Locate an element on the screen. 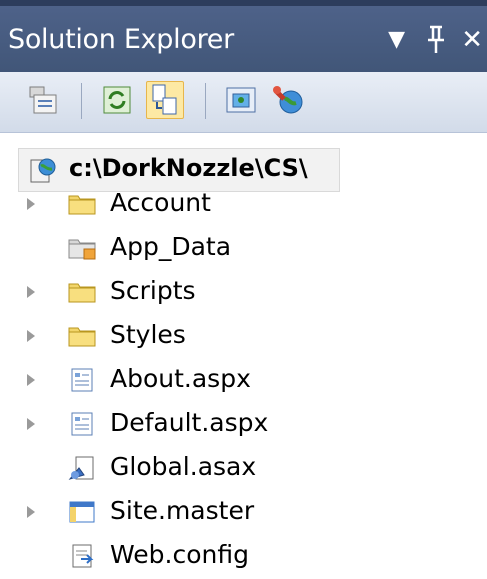 The height and width of the screenshot is (579, 487). panel-title: Solution Explorer is located at coordinates (121, 39).